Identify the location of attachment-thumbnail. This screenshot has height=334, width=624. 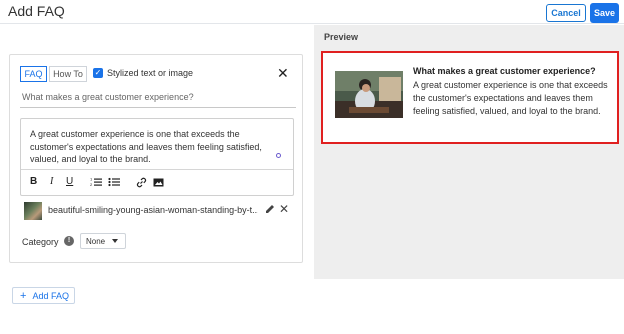
(33, 211).